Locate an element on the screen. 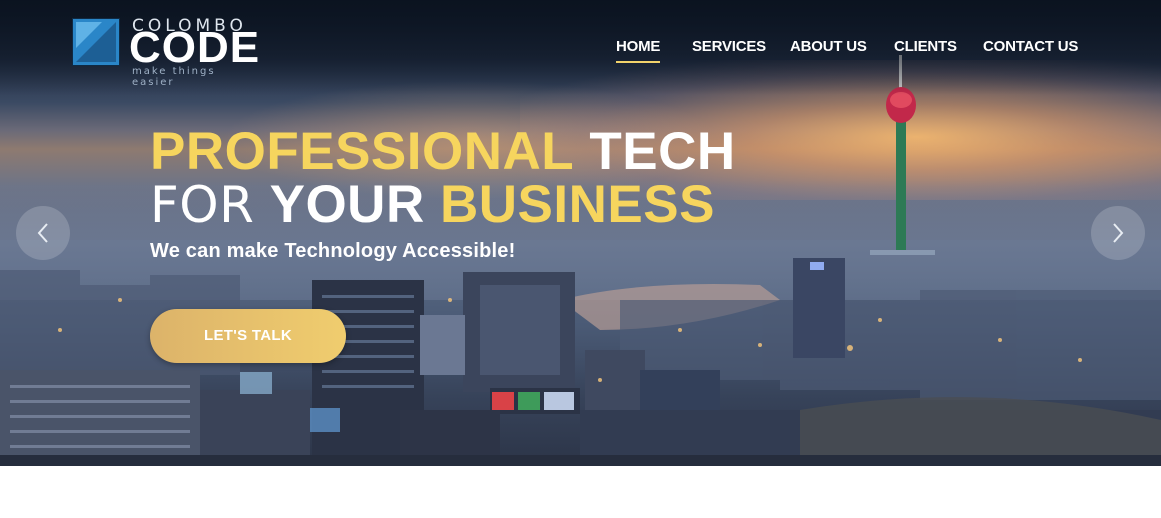 Image resolution: width=1161 pixels, height=518 pixels. lets-talk-button: LET'S TALK is located at coordinates (248, 336).